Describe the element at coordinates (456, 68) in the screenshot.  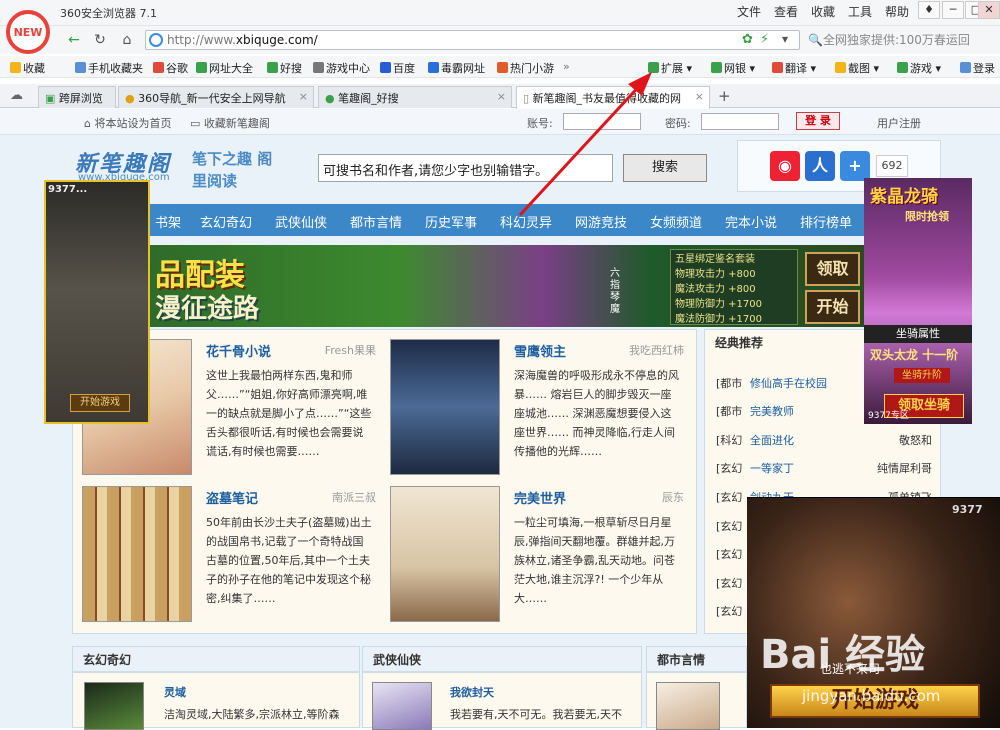
I see `bookmark-duba: 毒霸网址` at that location.